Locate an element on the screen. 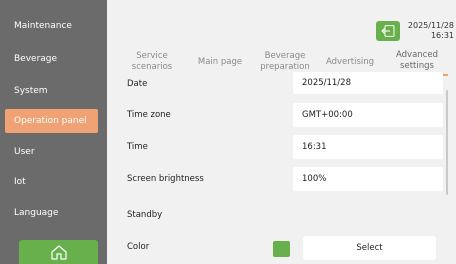 Image resolution: width=456 pixels, height=264 pixels. time-field: 16:31 is located at coordinates (368, 147).